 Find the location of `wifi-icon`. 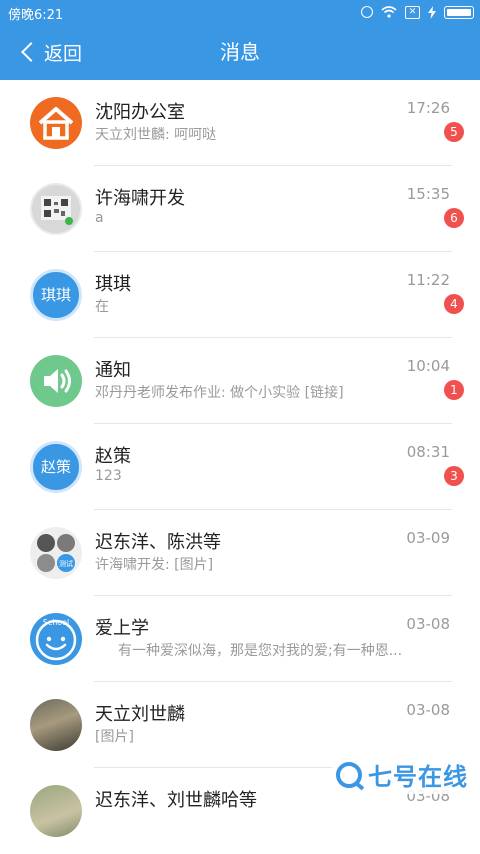

wifi-icon is located at coordinates (389, 12).